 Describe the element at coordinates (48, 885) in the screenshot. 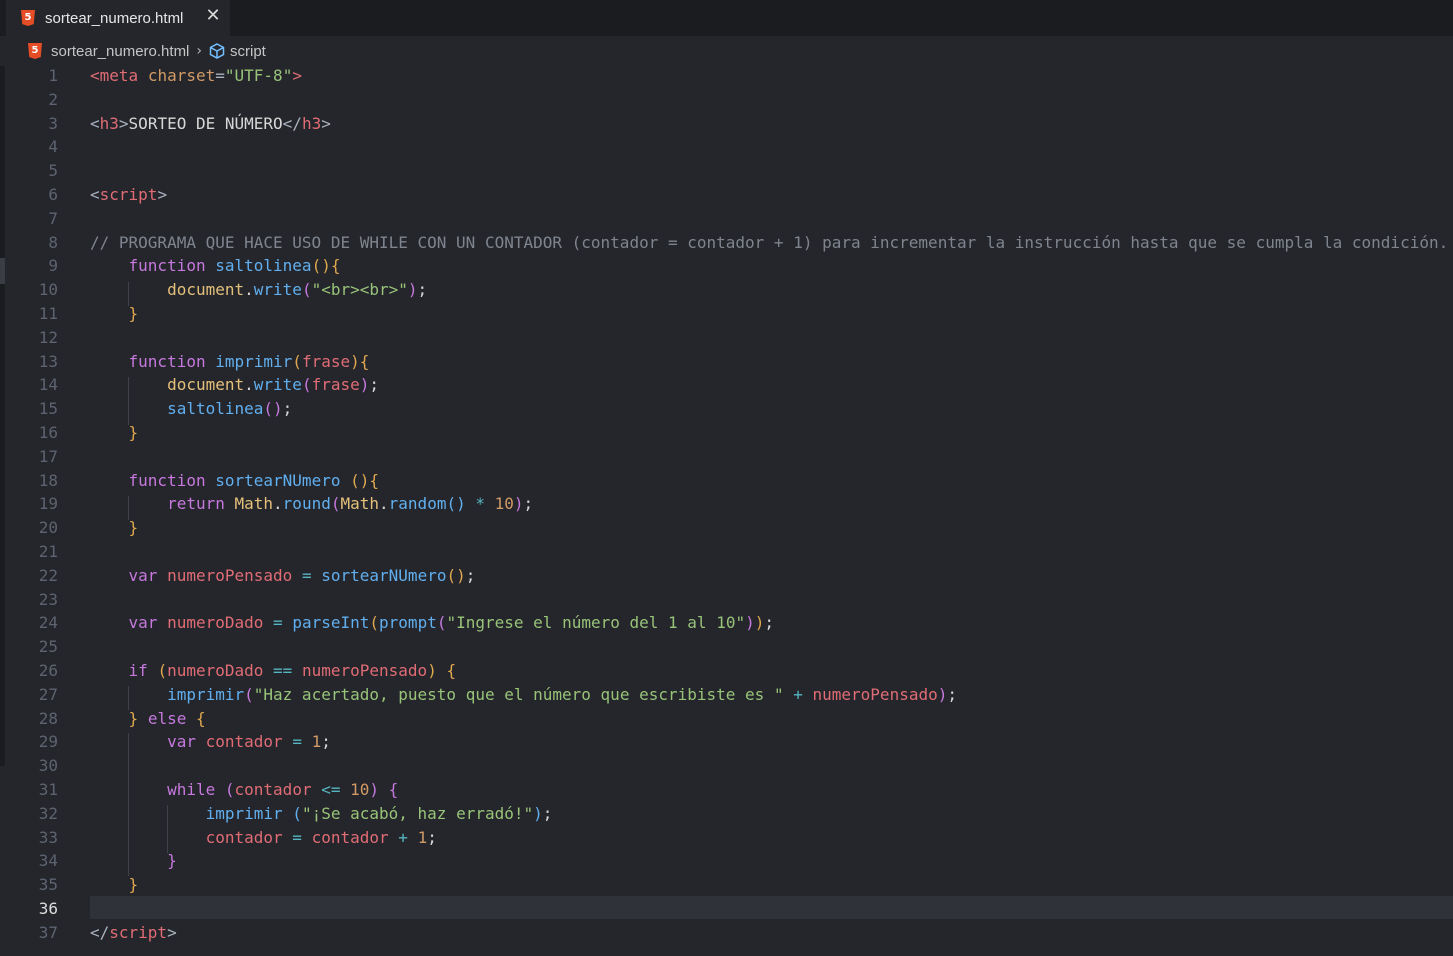

I see `line-number: 35` at that location.